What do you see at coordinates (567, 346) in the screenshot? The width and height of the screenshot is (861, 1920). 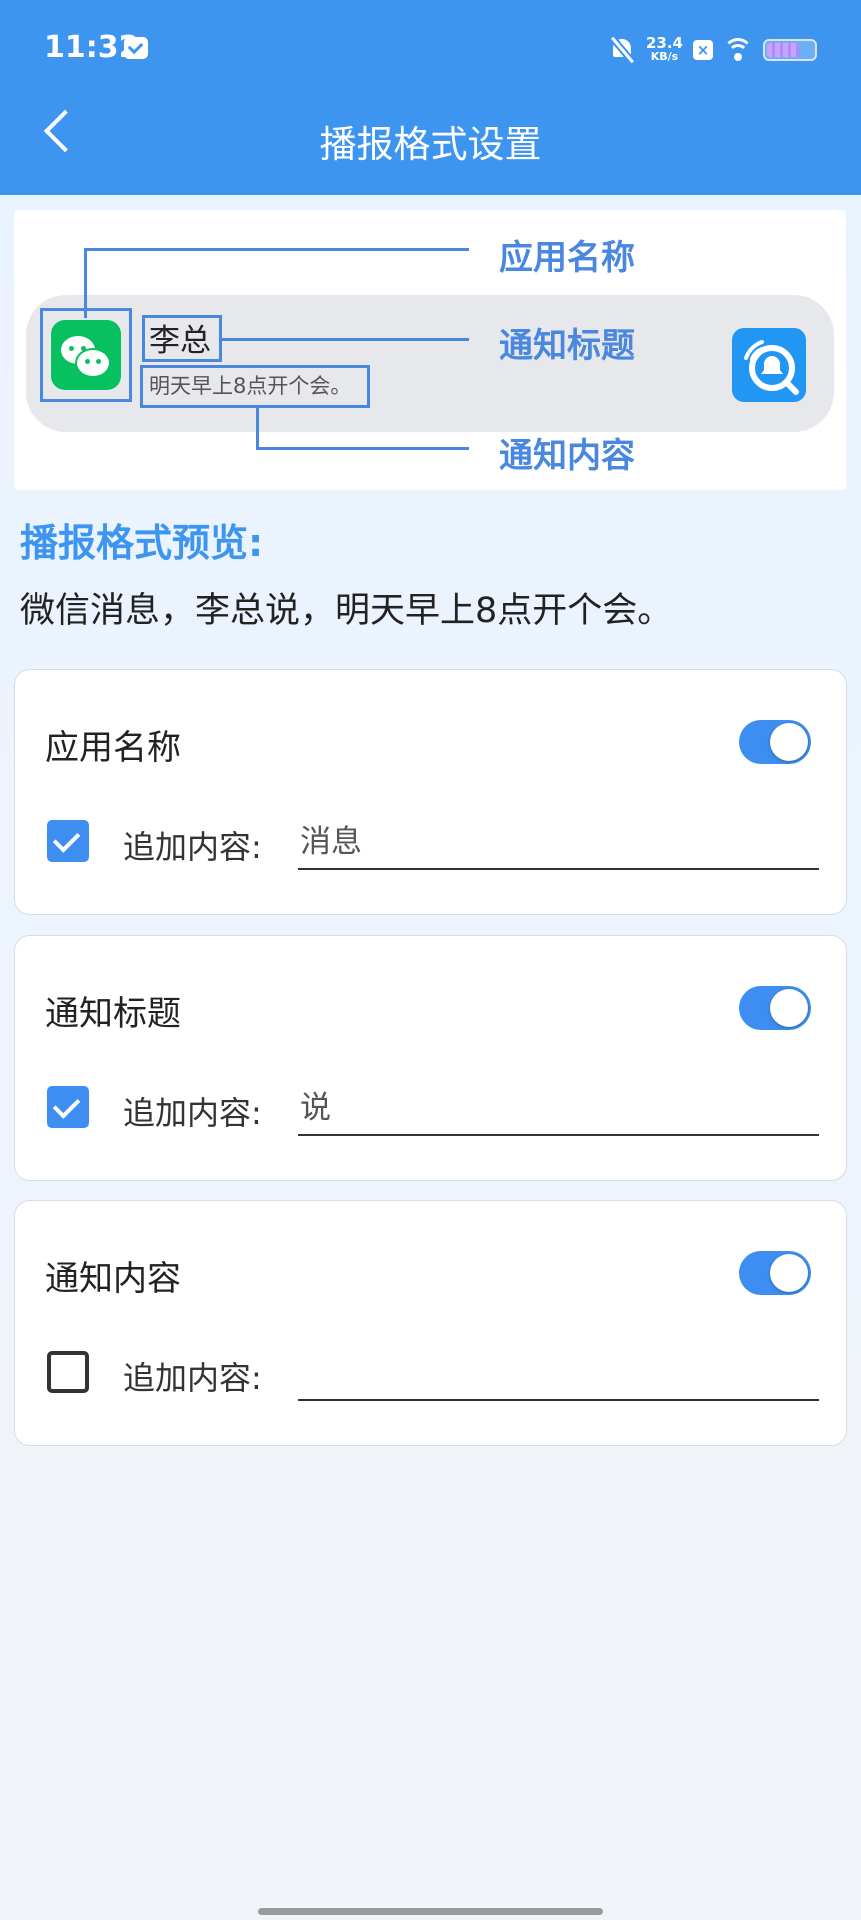 I see `label-notification-title: 通知标题` at bounding box center [567, 346].